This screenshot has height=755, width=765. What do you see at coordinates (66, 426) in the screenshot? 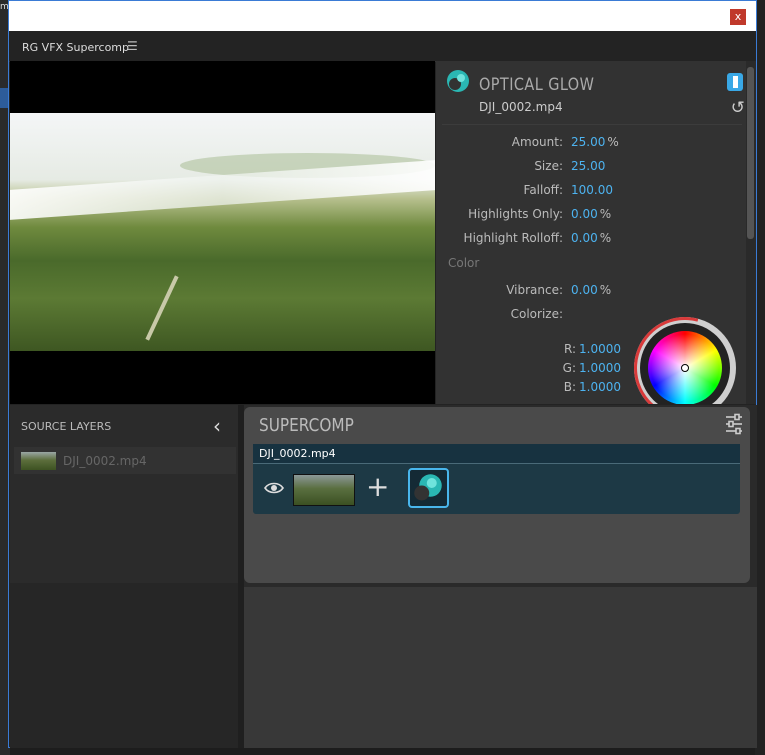
I see `source-layers-title: SOURCE LAYERS` at bounding box center [66, 426].